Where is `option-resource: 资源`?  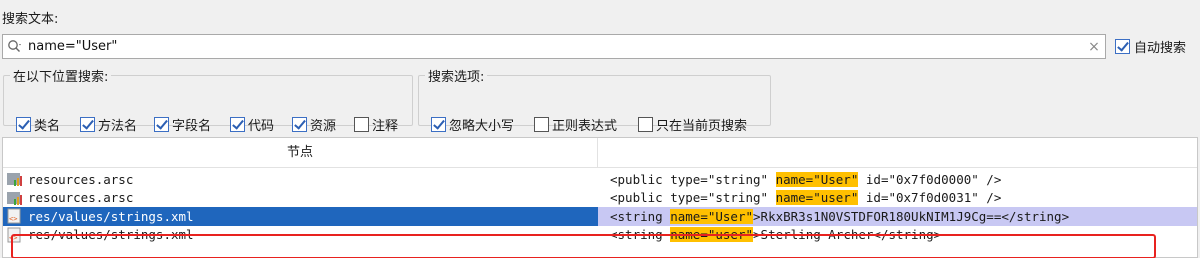 option-resource: 资源 is located at coordinates (314, 124).